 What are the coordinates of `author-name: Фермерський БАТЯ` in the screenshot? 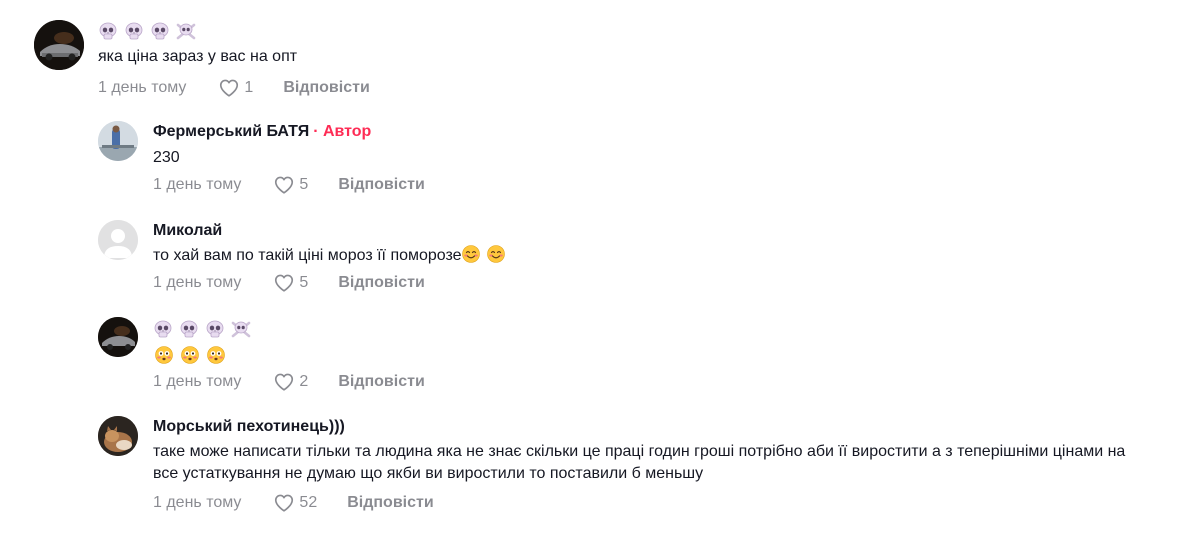 It's located at (231, 132).